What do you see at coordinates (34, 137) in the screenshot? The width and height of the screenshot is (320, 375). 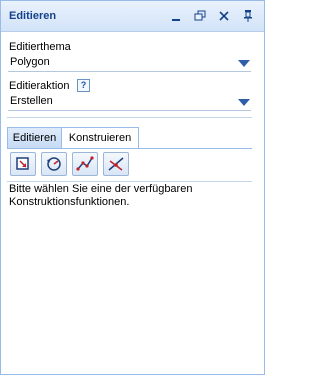 I see `tab-edit: Editieren` at bounding box center [34, 137].